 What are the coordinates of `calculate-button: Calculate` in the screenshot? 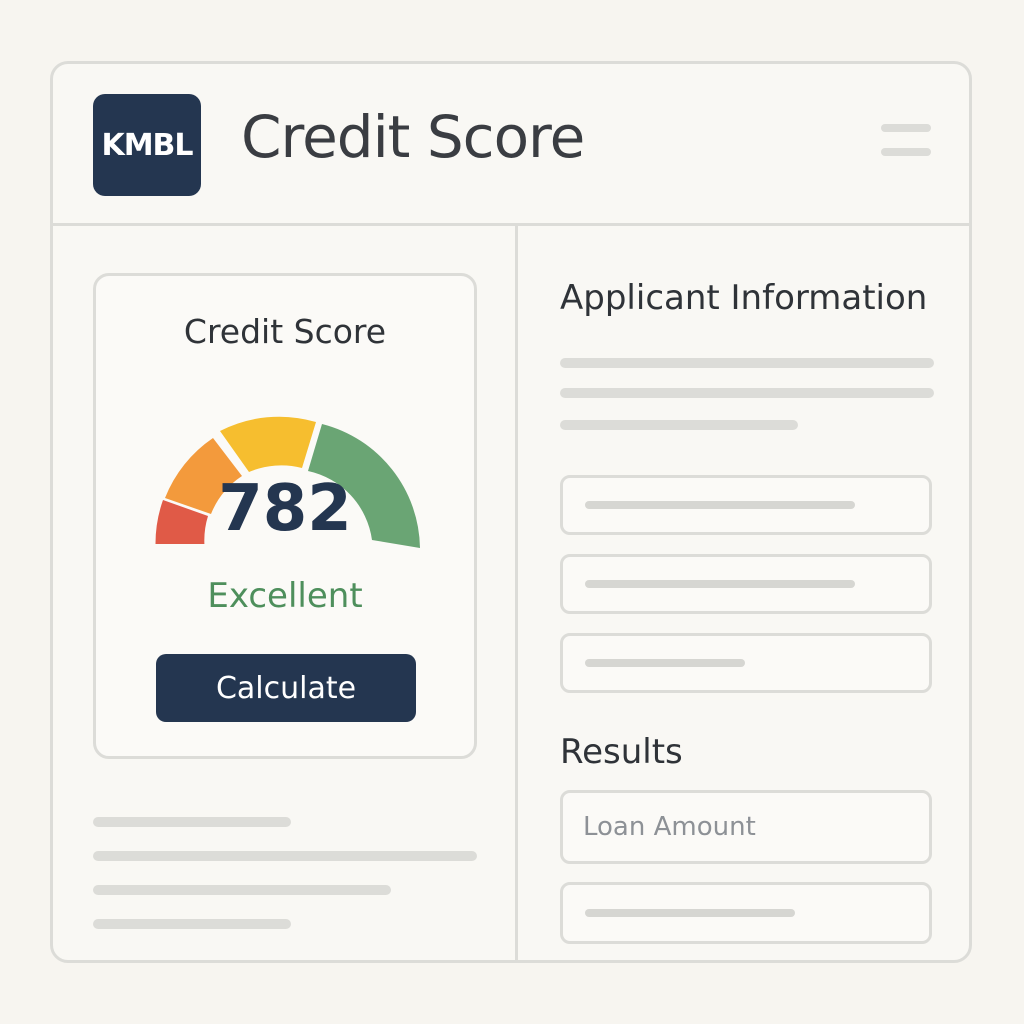 It's located at (286, 688).